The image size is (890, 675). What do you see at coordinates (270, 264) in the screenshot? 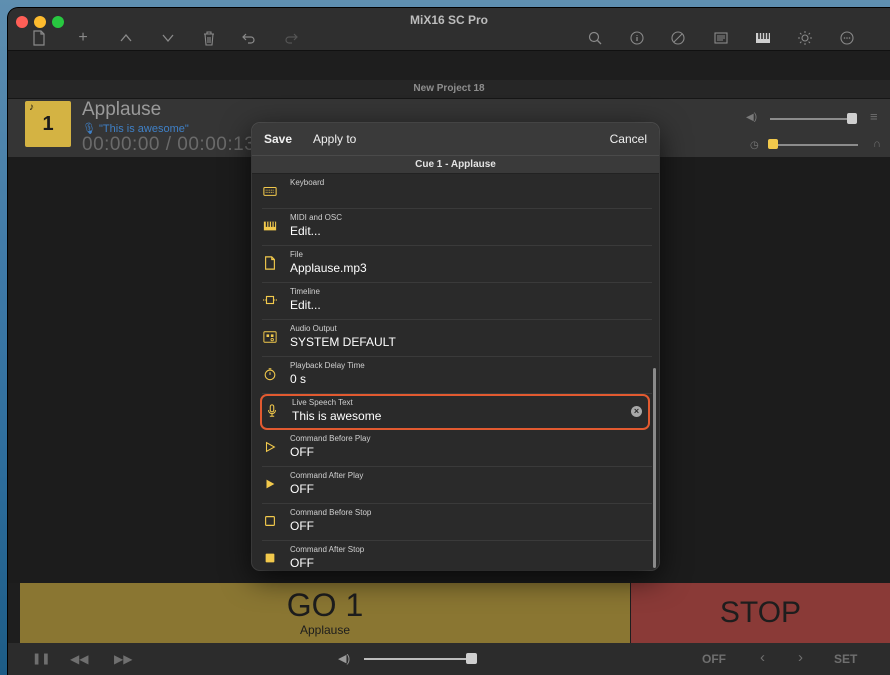
I see `file-icon` at bounding box center [270, 264].